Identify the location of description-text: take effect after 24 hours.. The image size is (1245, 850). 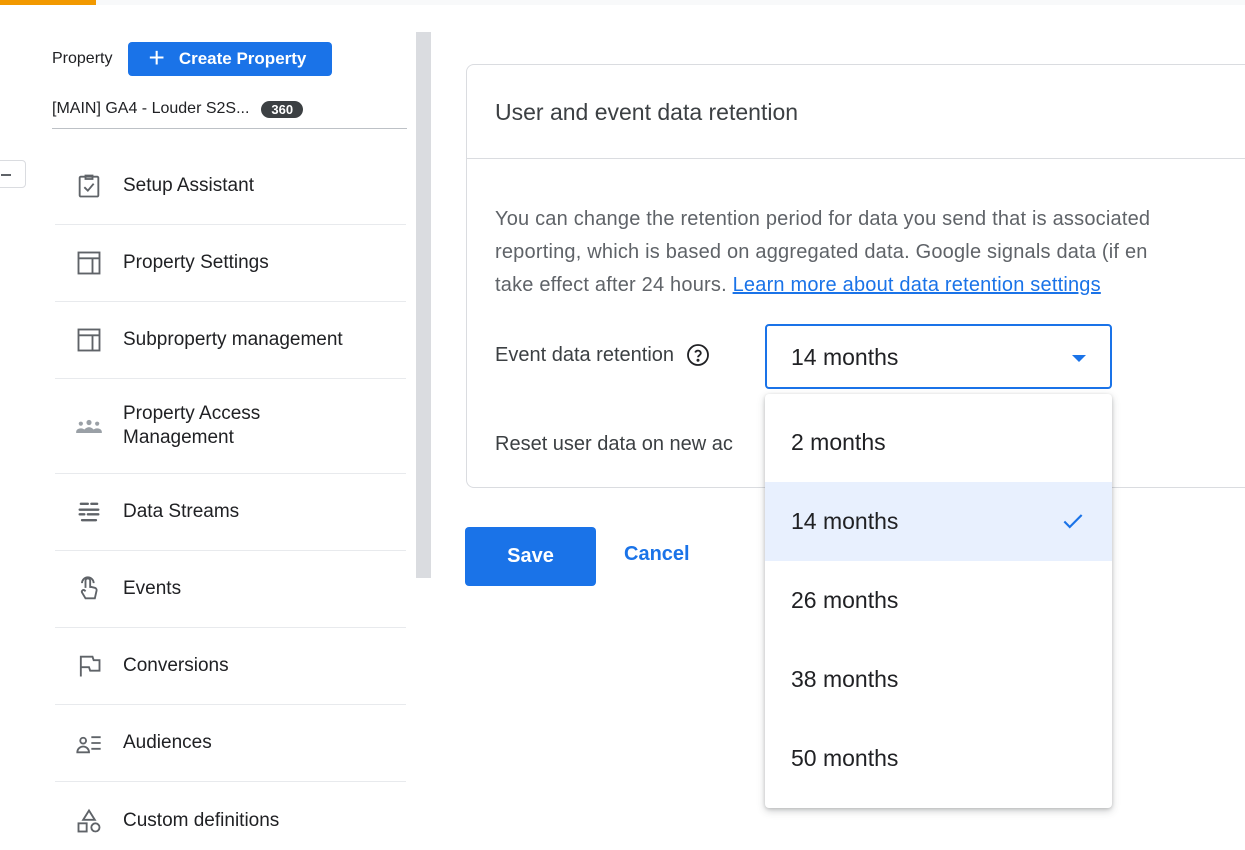
(614, 285).